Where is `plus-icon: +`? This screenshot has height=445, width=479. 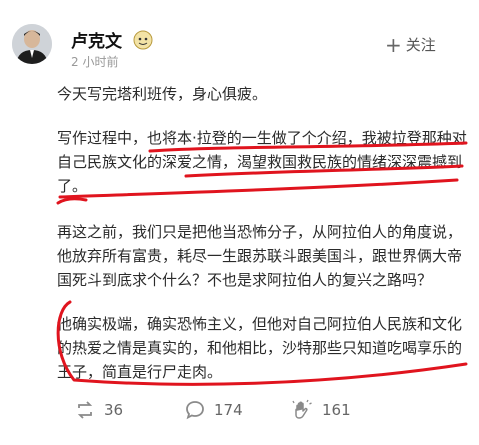
plus-icon: + is located at coordinates (393, 45).